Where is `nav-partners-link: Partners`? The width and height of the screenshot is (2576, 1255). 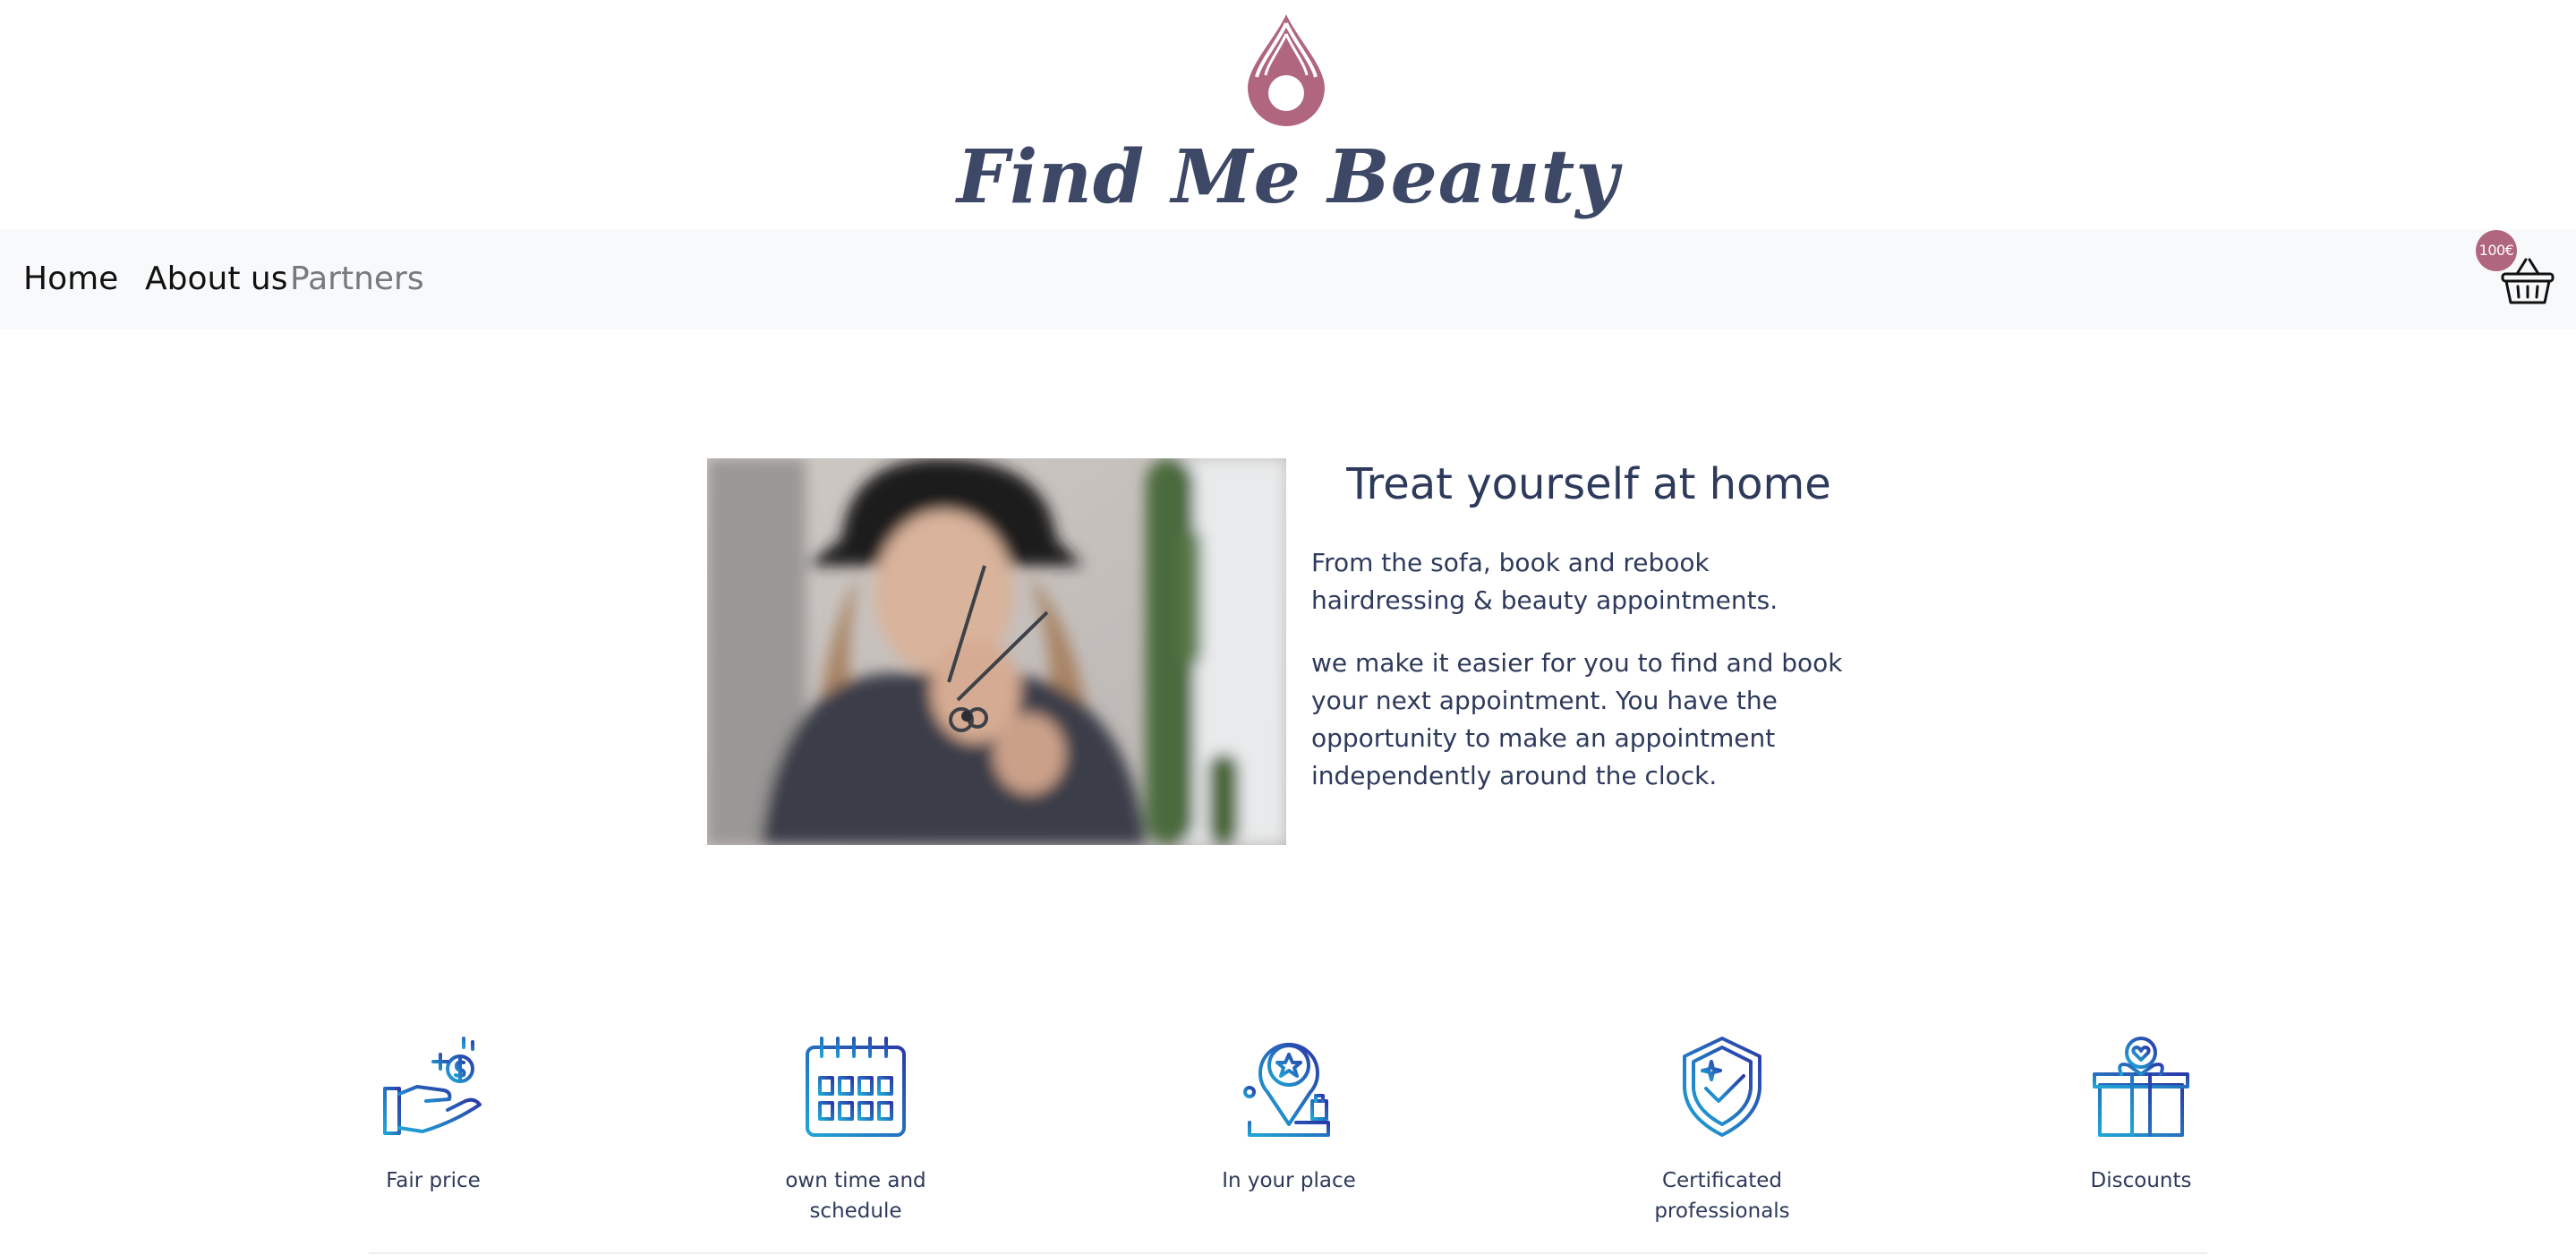
nav-partners-link: Partners is located at coordinates (357, 279).